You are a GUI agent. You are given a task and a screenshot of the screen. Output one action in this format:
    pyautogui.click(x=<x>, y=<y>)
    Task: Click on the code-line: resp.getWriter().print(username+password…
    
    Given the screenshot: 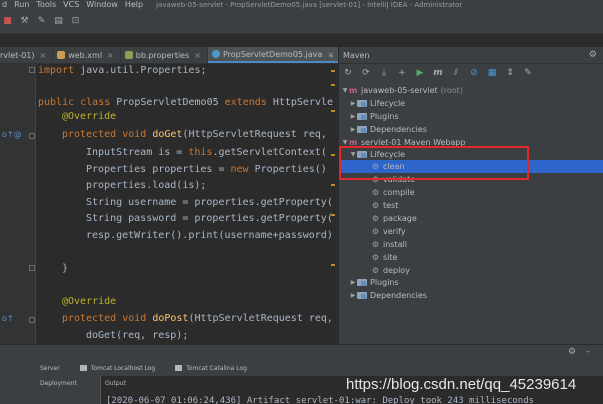 What is the action you would take?
    pyautogui.click(x=209, y=235)
    